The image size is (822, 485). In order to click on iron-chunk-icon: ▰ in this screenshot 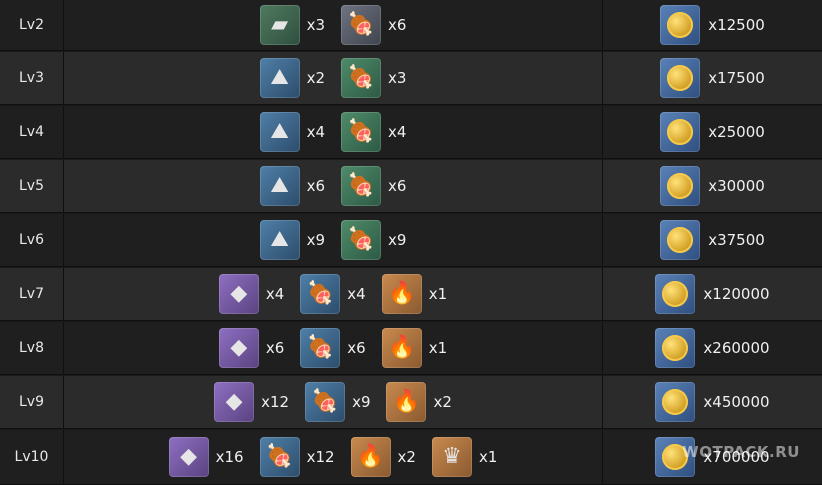, I will do `click(279, 25)`.